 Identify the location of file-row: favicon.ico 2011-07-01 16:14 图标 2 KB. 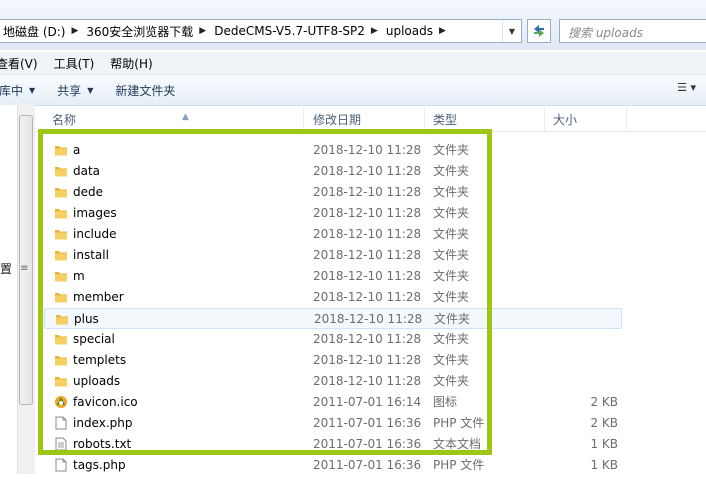
(333, 402).